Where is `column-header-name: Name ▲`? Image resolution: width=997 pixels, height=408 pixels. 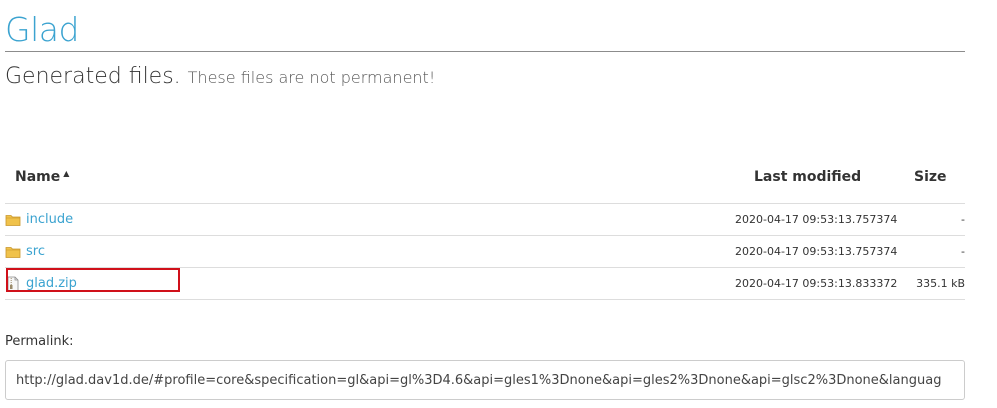
column-header-name: Name ▲ is located at coordinates (42, 177).